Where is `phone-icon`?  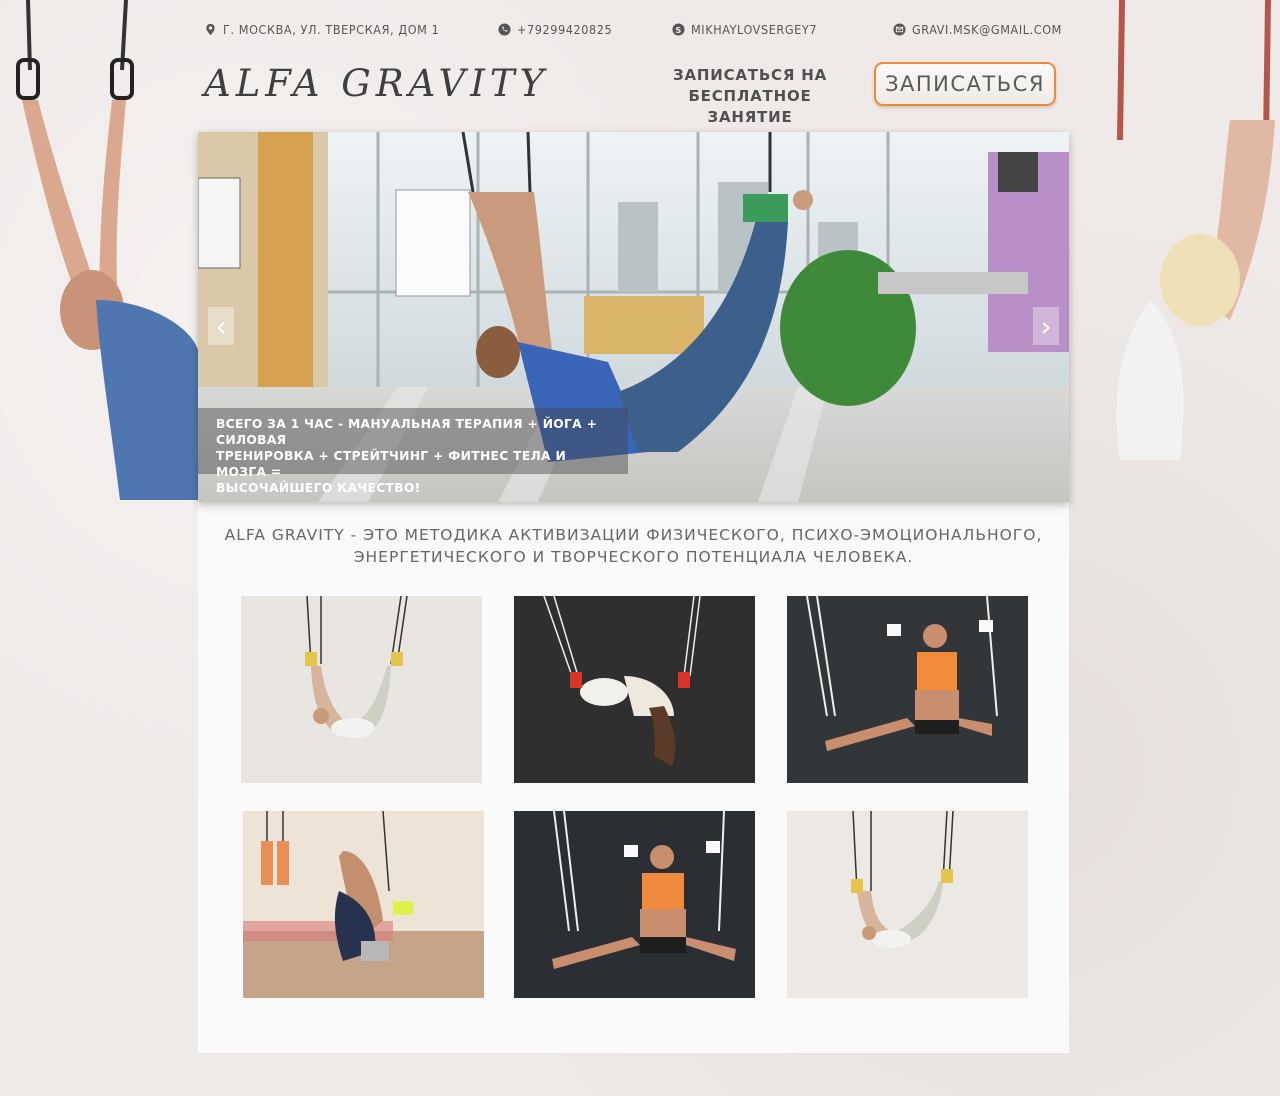
phone-icon is located at coordinates (504, 29).